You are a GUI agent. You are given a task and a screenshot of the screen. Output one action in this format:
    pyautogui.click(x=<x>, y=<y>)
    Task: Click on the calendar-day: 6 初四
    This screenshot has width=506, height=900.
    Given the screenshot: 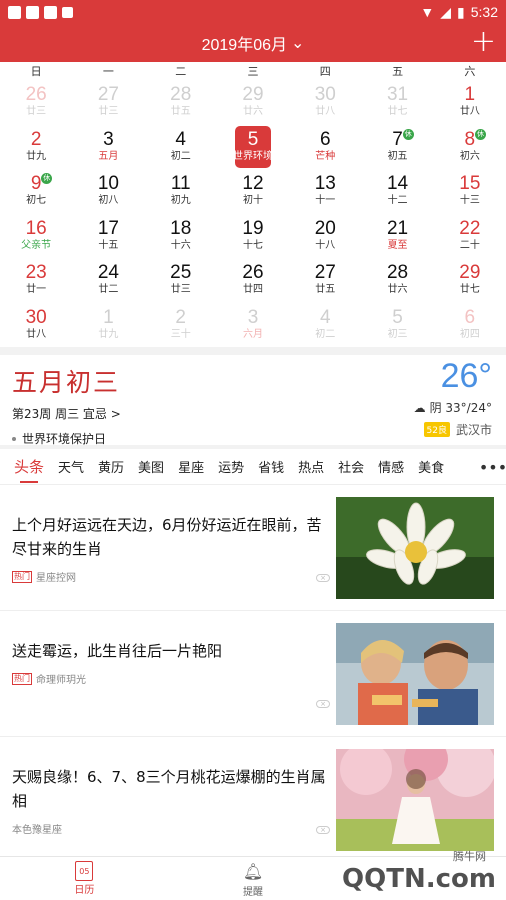 What is the action you would take?
    pyautogui.click(x=470, y=325)
    